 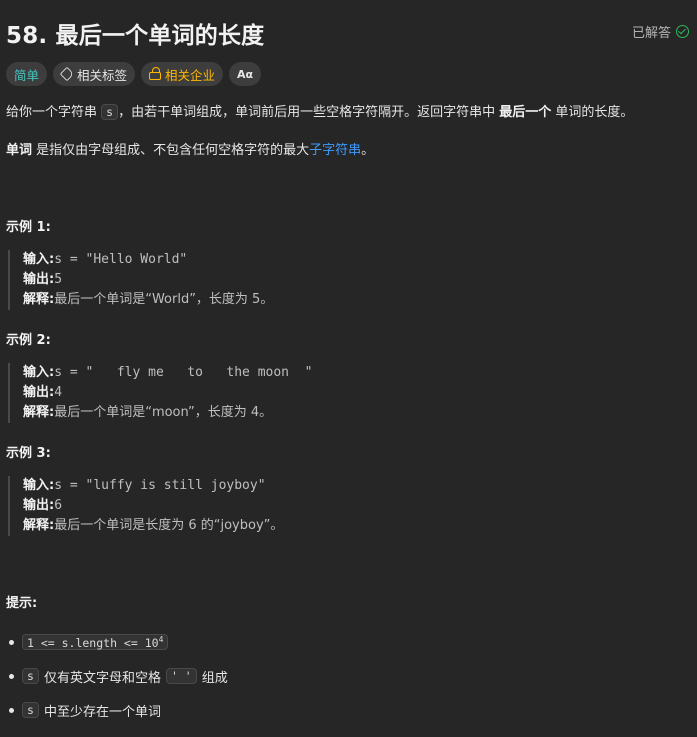 I want to click on hint-item: s 仅有英文字母和空格 ' ' 组成, so click(x=118, y=676).